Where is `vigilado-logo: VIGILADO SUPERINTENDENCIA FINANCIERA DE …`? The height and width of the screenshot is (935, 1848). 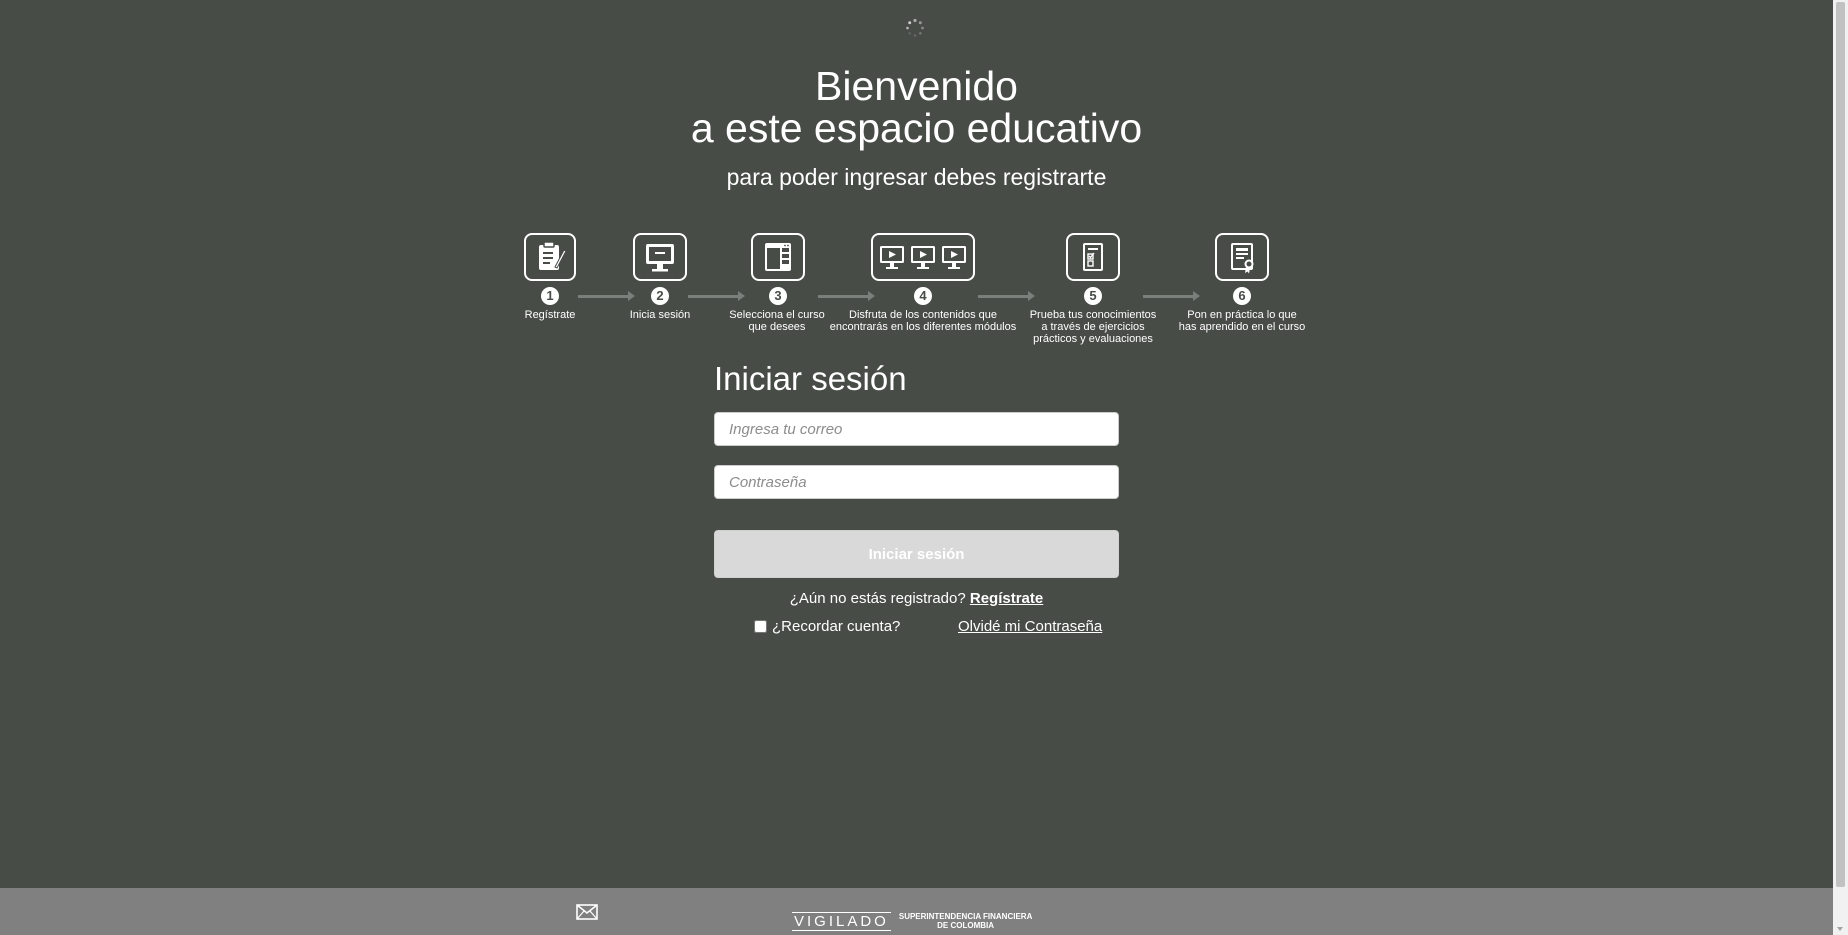 vigilado-logo: VIGILADO SUPERINTENDENCIA FINANCIERA DE … is located at coordinates (912, 921).